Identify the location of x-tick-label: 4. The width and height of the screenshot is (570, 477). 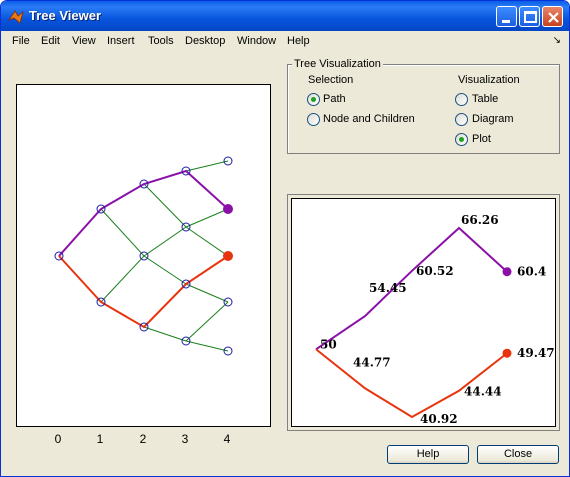
(227, 439).